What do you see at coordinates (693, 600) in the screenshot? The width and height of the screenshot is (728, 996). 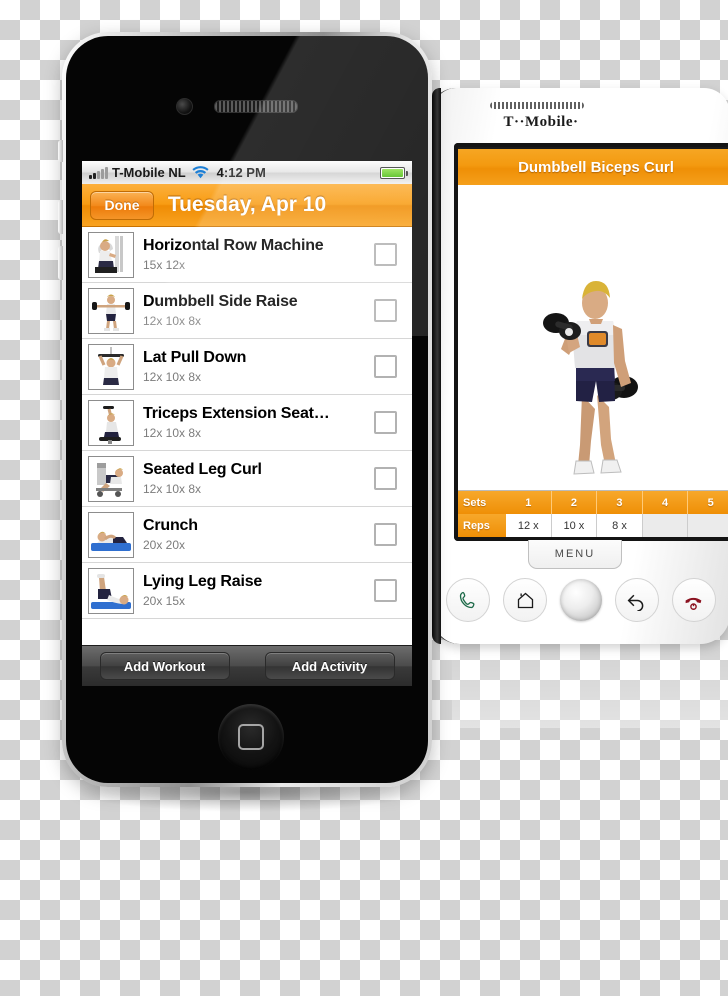 I see `end-call-key` at bounding box center [693, 600].